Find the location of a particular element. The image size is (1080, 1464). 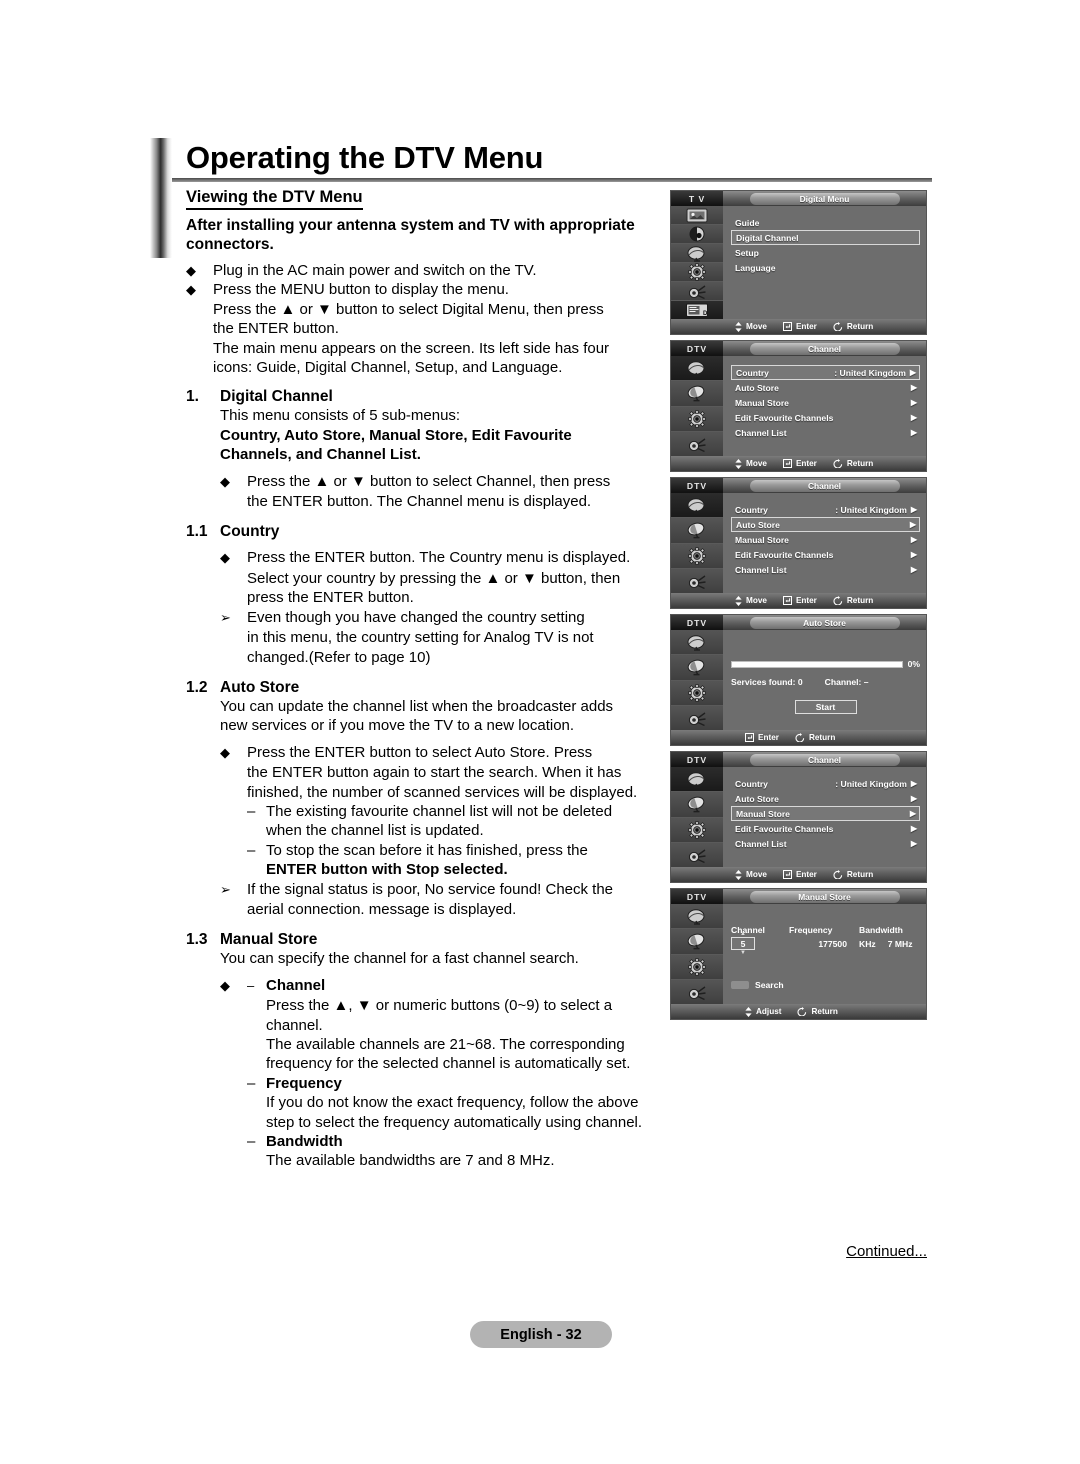

enter-key-icon is located at coordinates (749, 737).